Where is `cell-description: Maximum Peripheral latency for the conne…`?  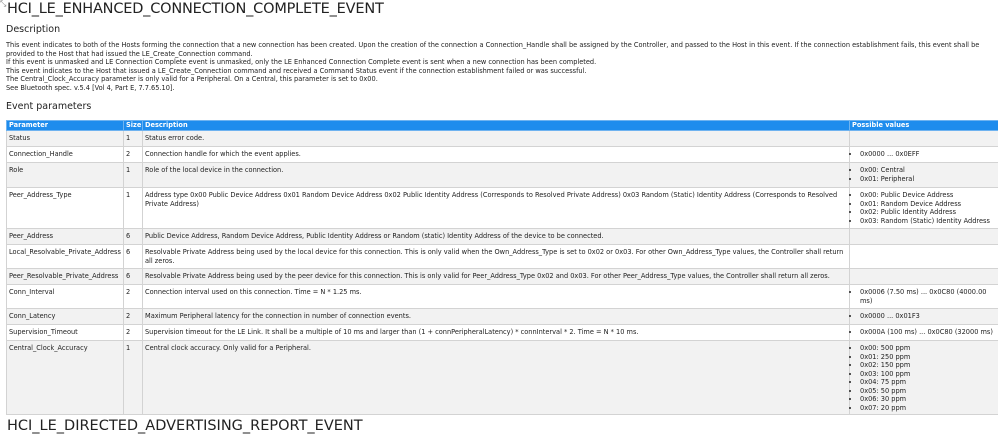
cell-description: Maximum Peripheral latency for the conne… is located at coordinates (496, 317).